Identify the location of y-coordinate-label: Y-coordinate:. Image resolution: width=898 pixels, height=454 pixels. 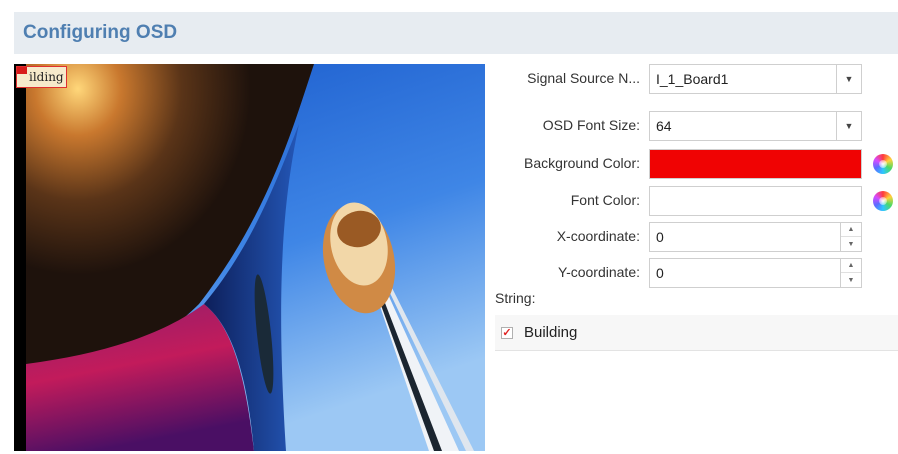
(599, 272).